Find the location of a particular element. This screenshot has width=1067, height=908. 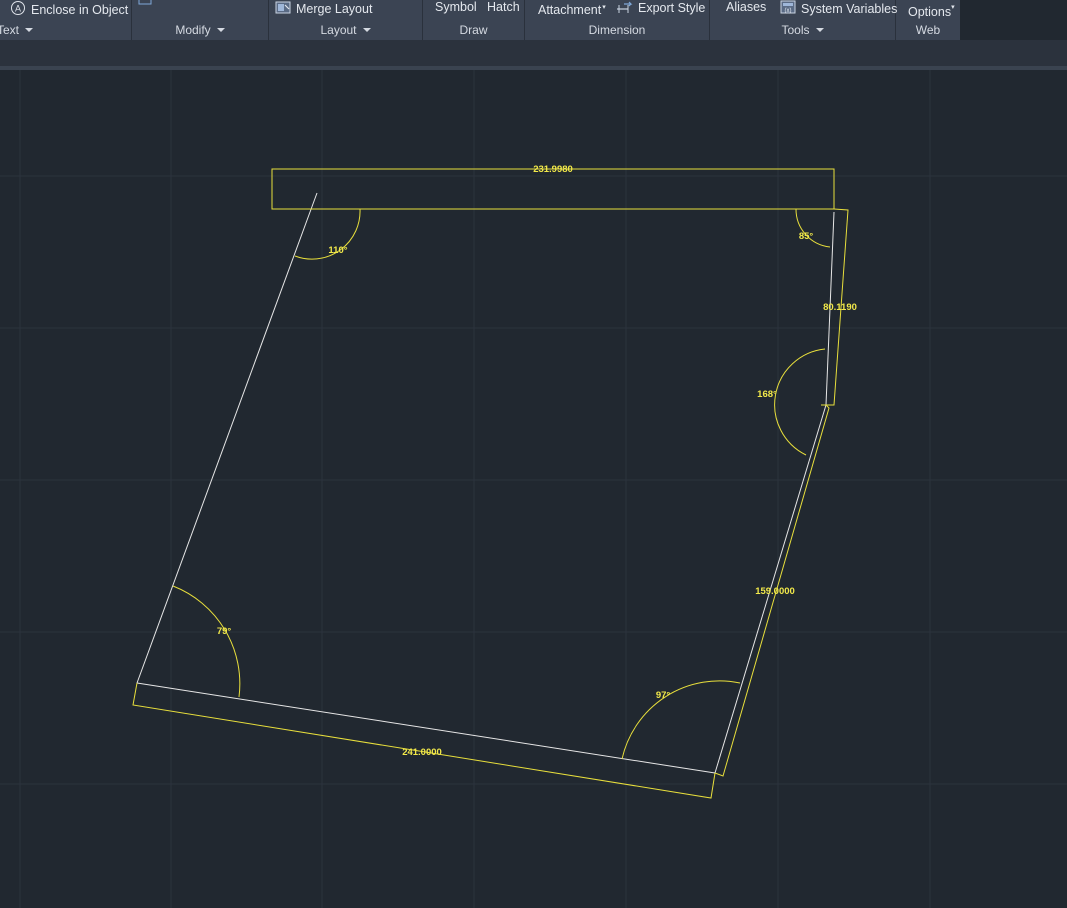

layout-panel-dropdown: Layout is located at coordinates (345, 30).